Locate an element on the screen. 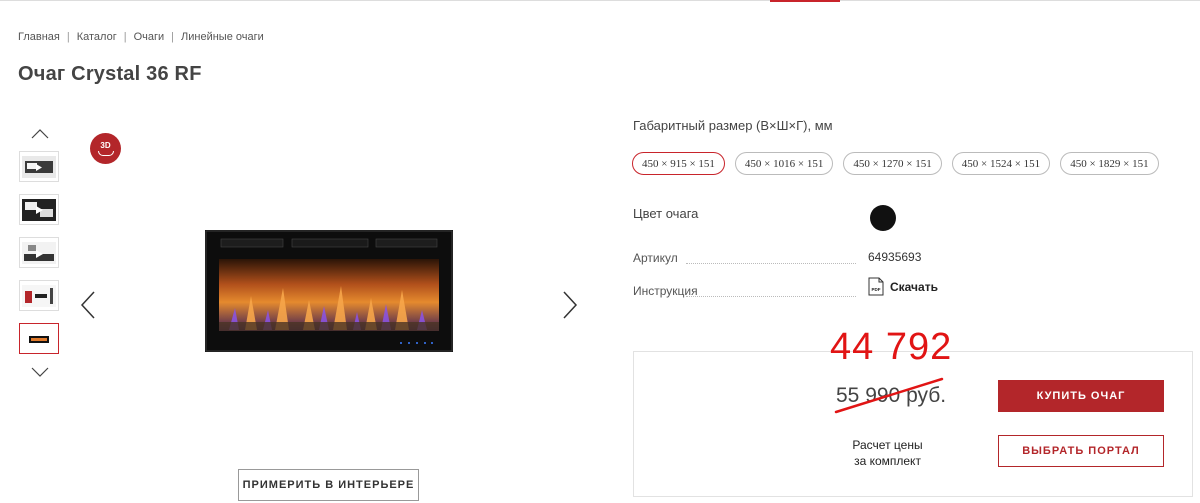  size-option-1524: 450 × 1524 × 151 is located at coordinates (1001, 163).